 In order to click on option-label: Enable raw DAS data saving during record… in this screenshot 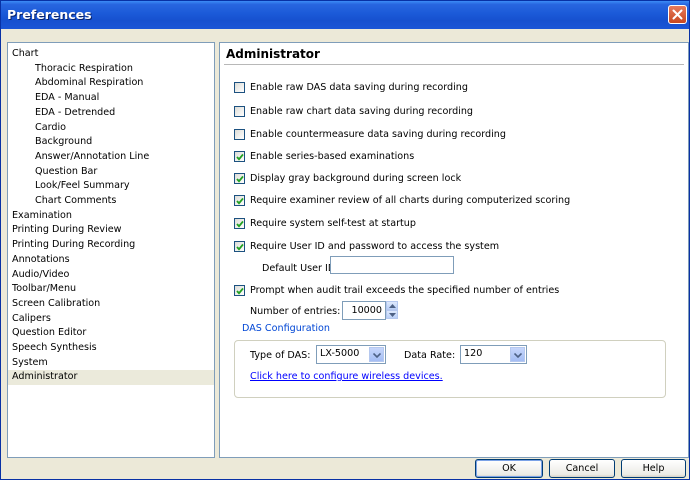, I will do `click(359, 87)`.